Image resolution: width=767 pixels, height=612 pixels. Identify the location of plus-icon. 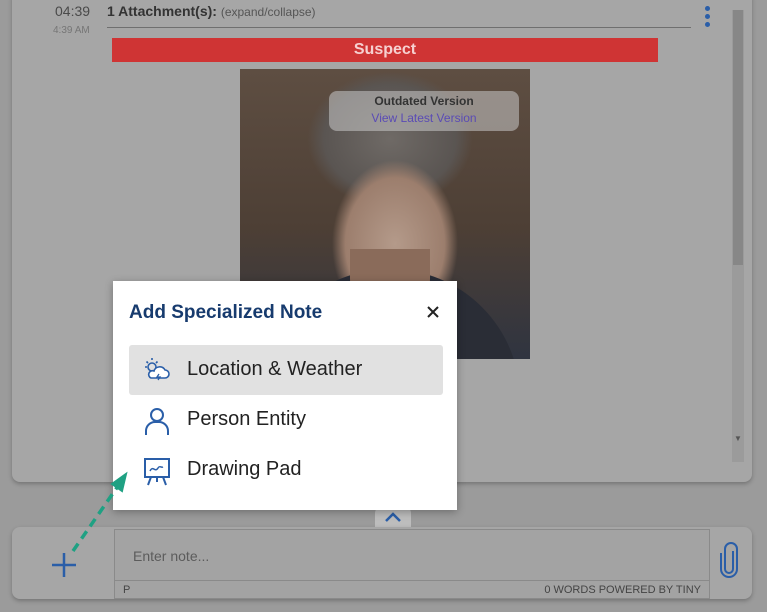
(64, 565).